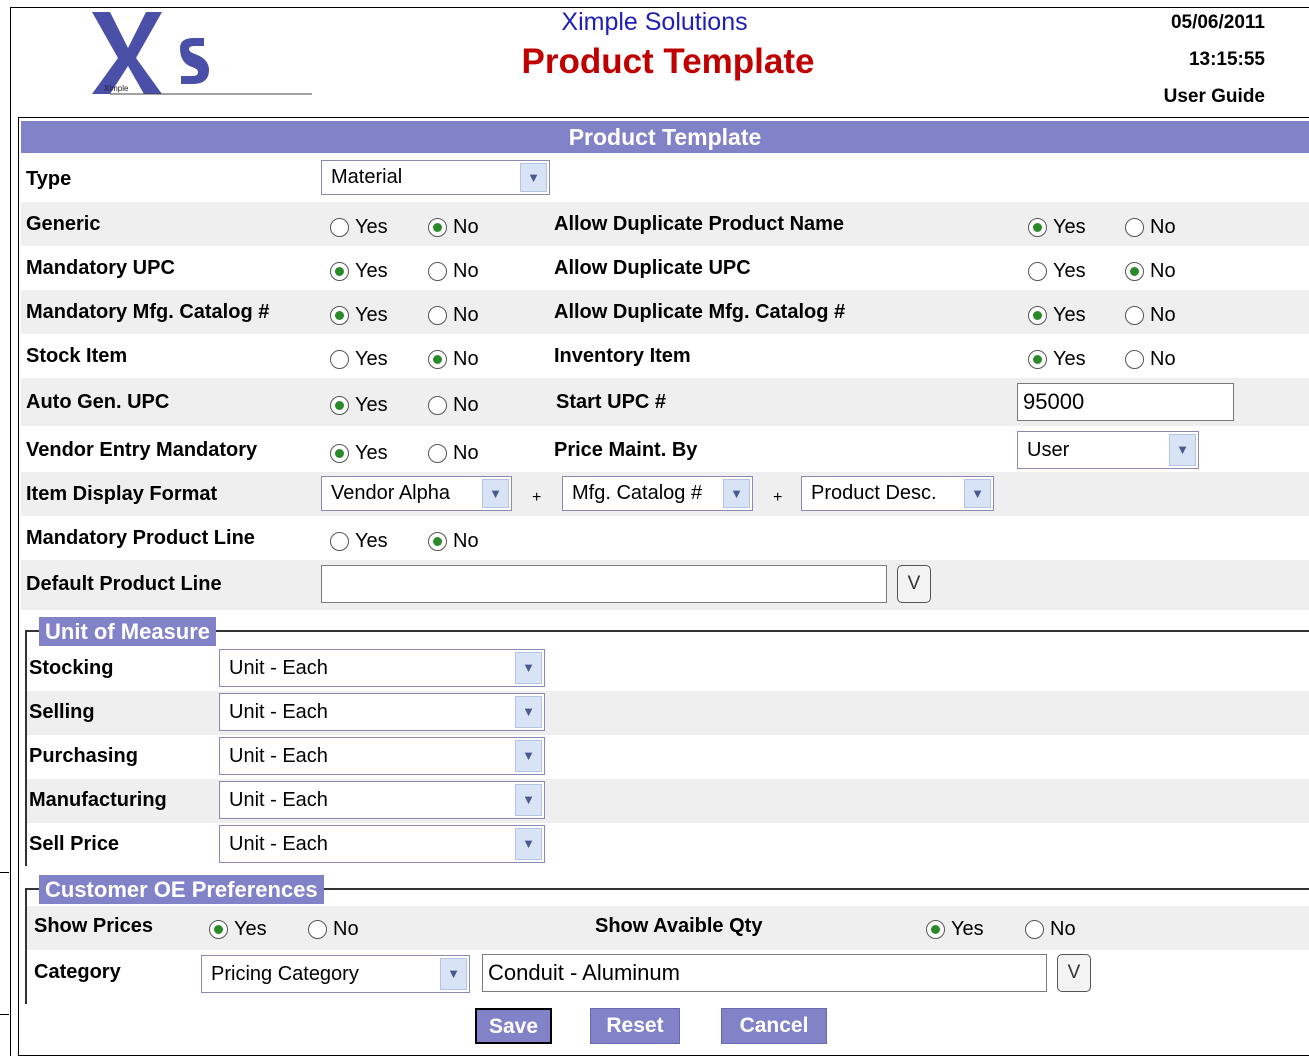  Describe the element at coordinates (359, 453) in the screenshot. I see `vendor-entry-yes: Yes` at that location.